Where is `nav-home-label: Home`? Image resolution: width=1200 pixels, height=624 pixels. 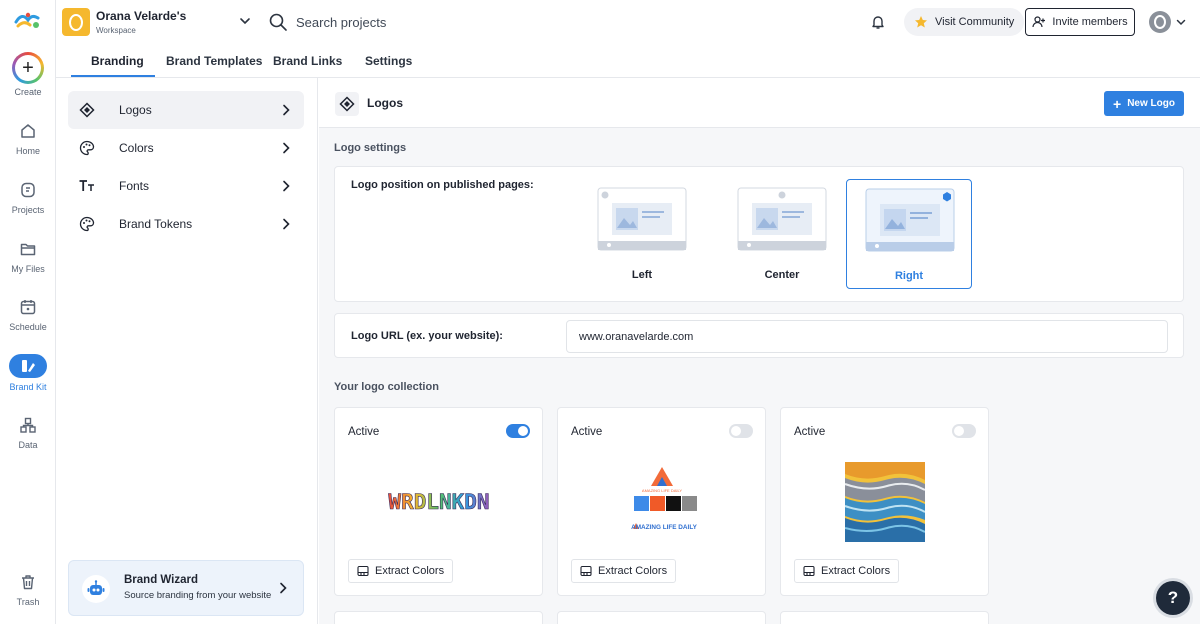
nav-home-label: Home is located at coordinates (27, 151).